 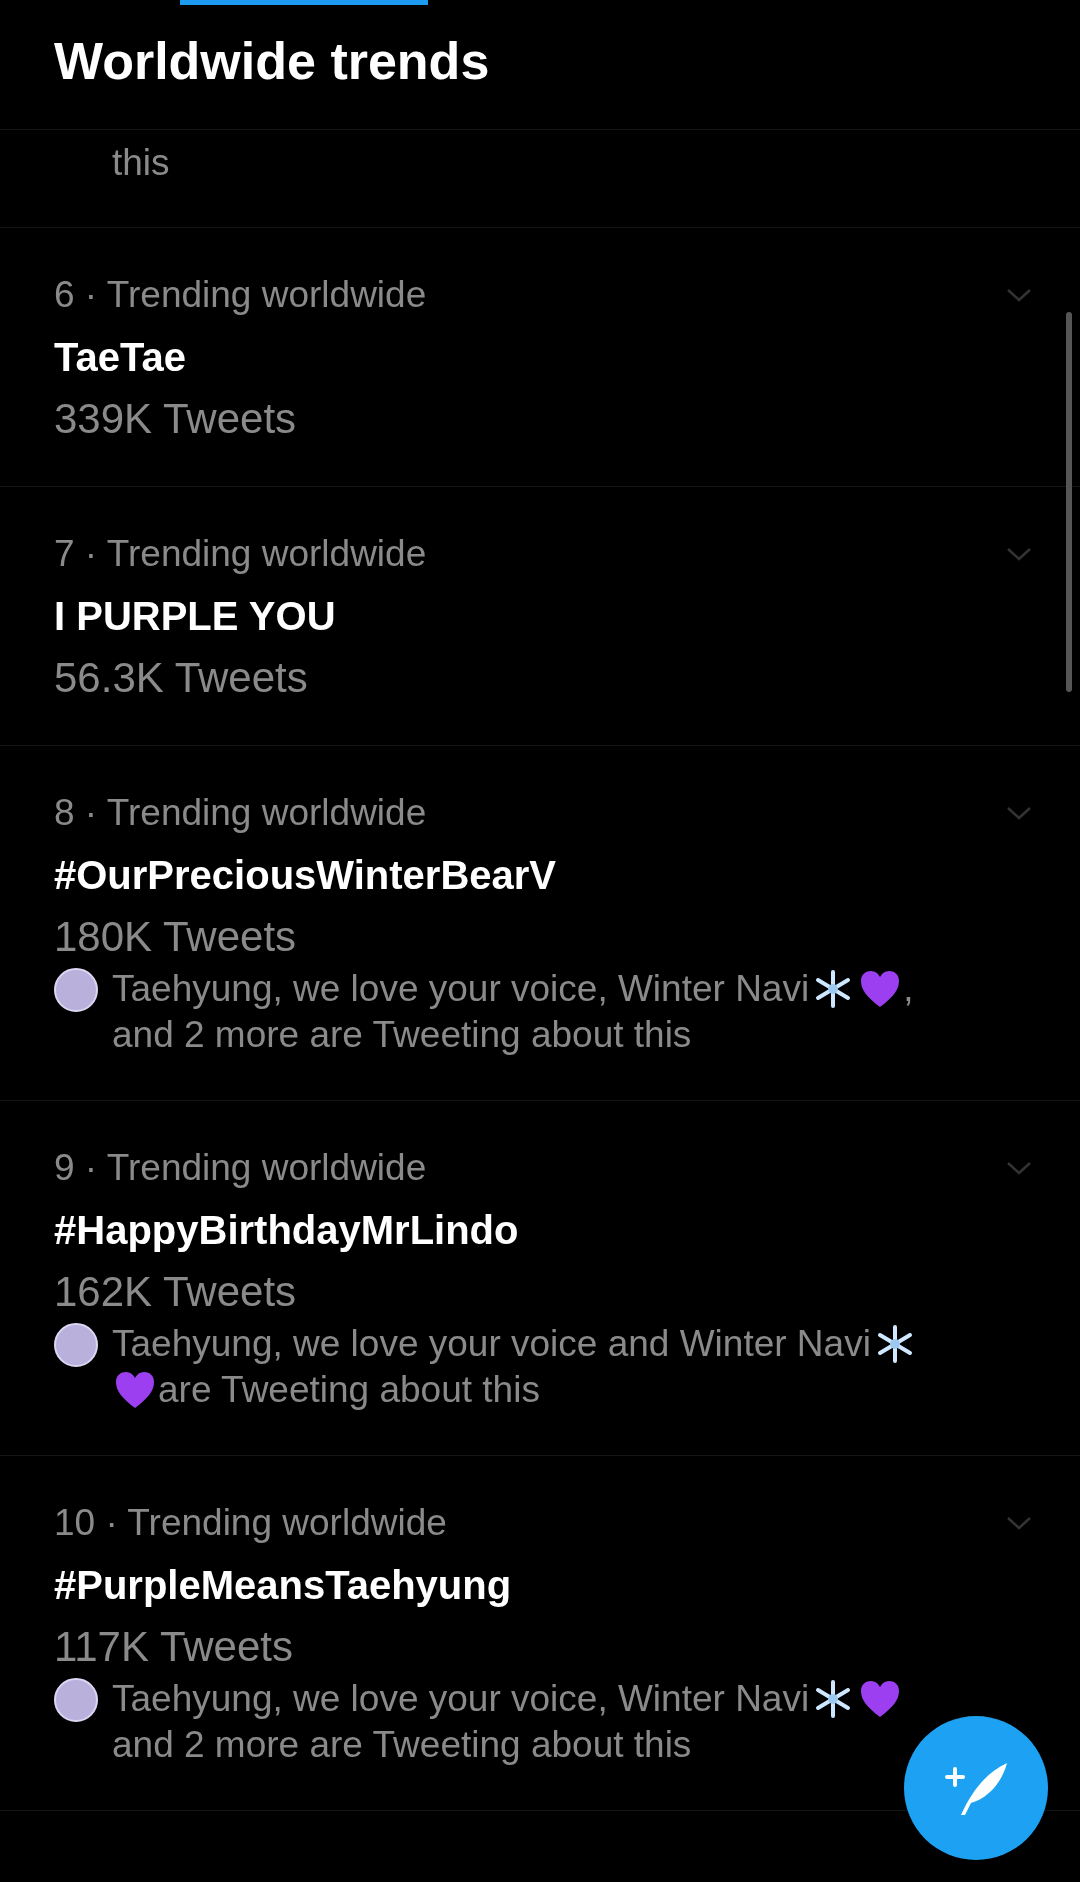 I want to click on page-title: Worldwide trends, so click(x=272, y=60).